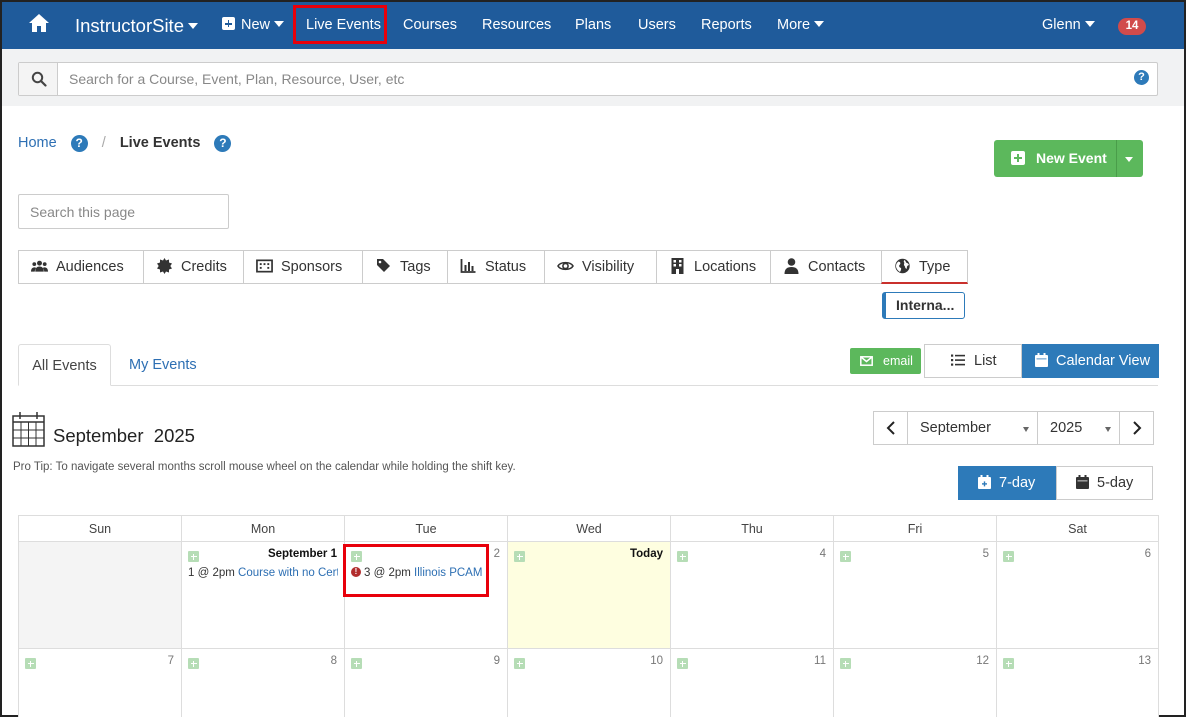 The height and width of the screenshot is (717, 1186). I want to click on day-cell: 2 ! 3 @ 2pm Illinois PCAM, so click(425, 595).